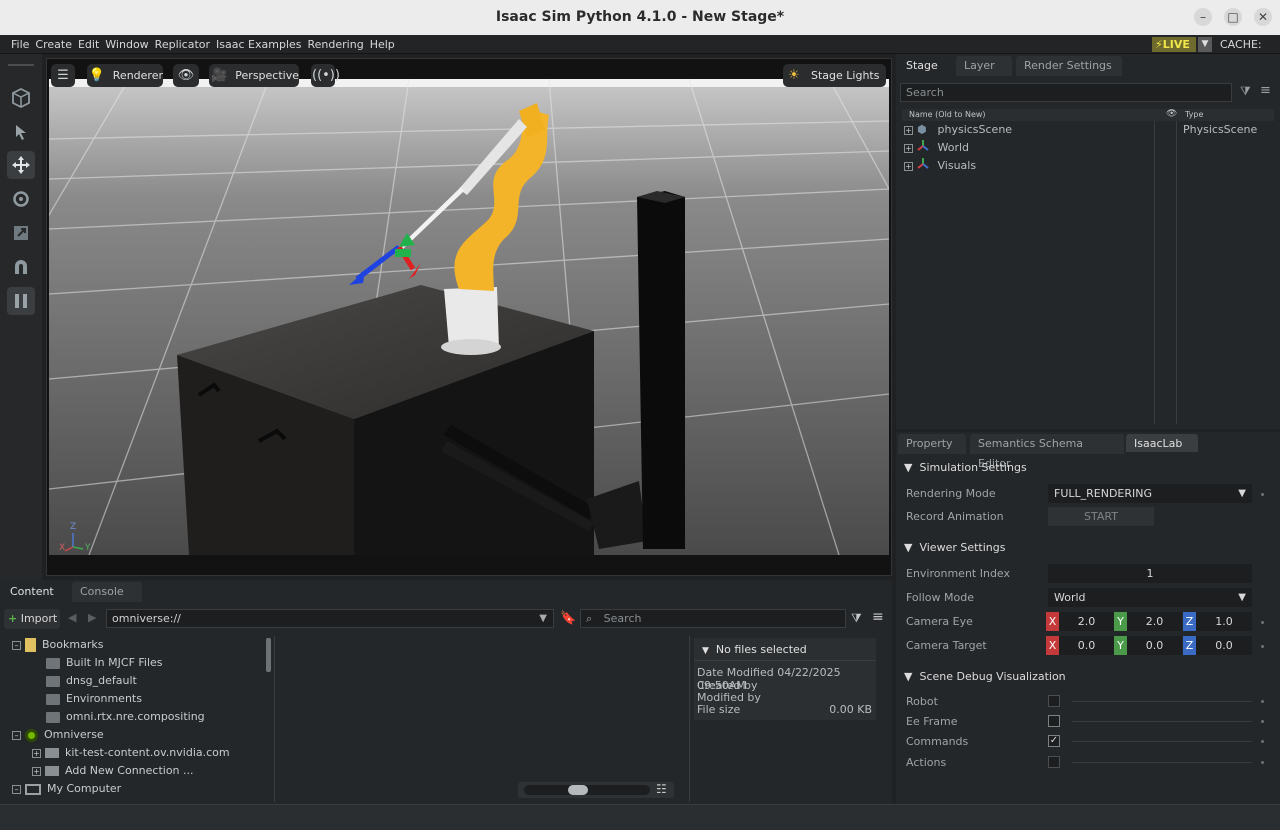 The width and height of the screenshot is (1280, 830). Describe the element at coordinates (268, 655) in the screenshot. I see `tree-scrollbar` at that location.